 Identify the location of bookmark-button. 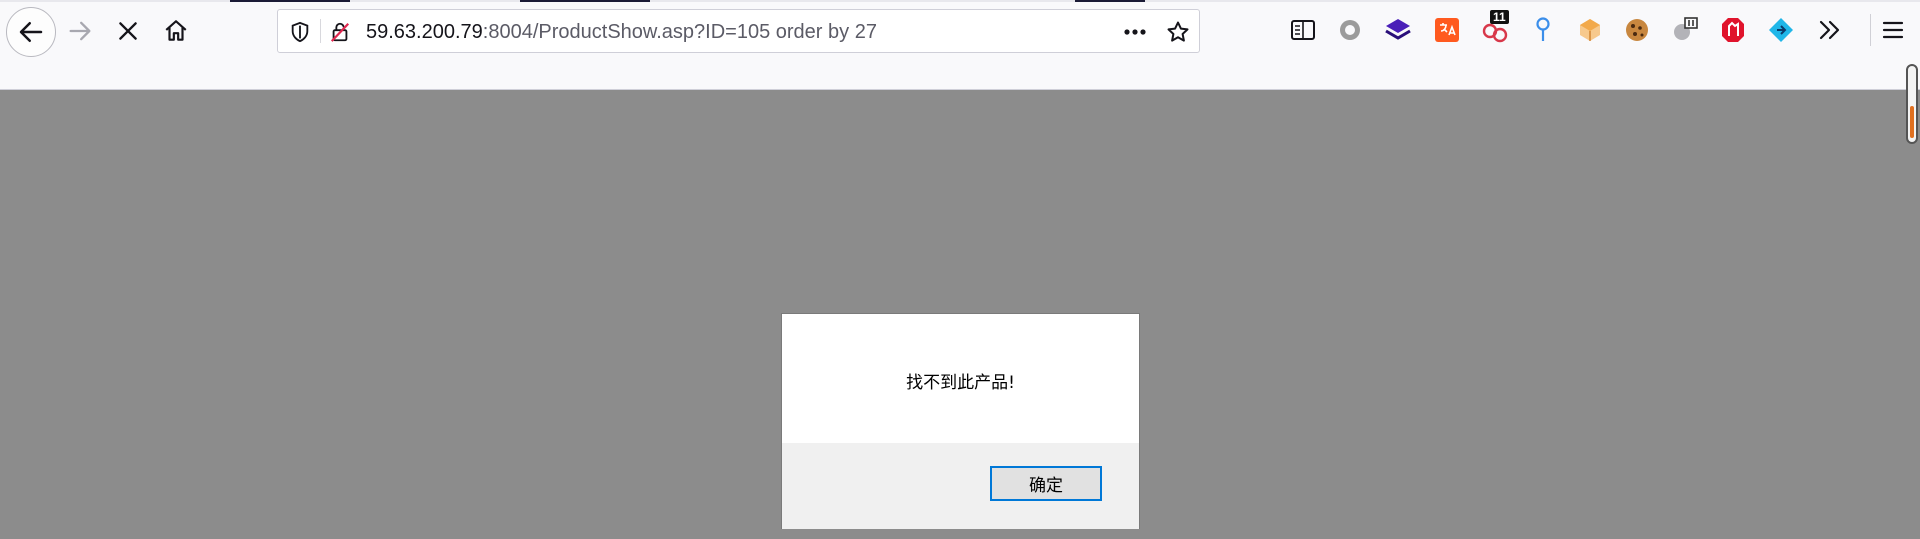
(1178, 32).